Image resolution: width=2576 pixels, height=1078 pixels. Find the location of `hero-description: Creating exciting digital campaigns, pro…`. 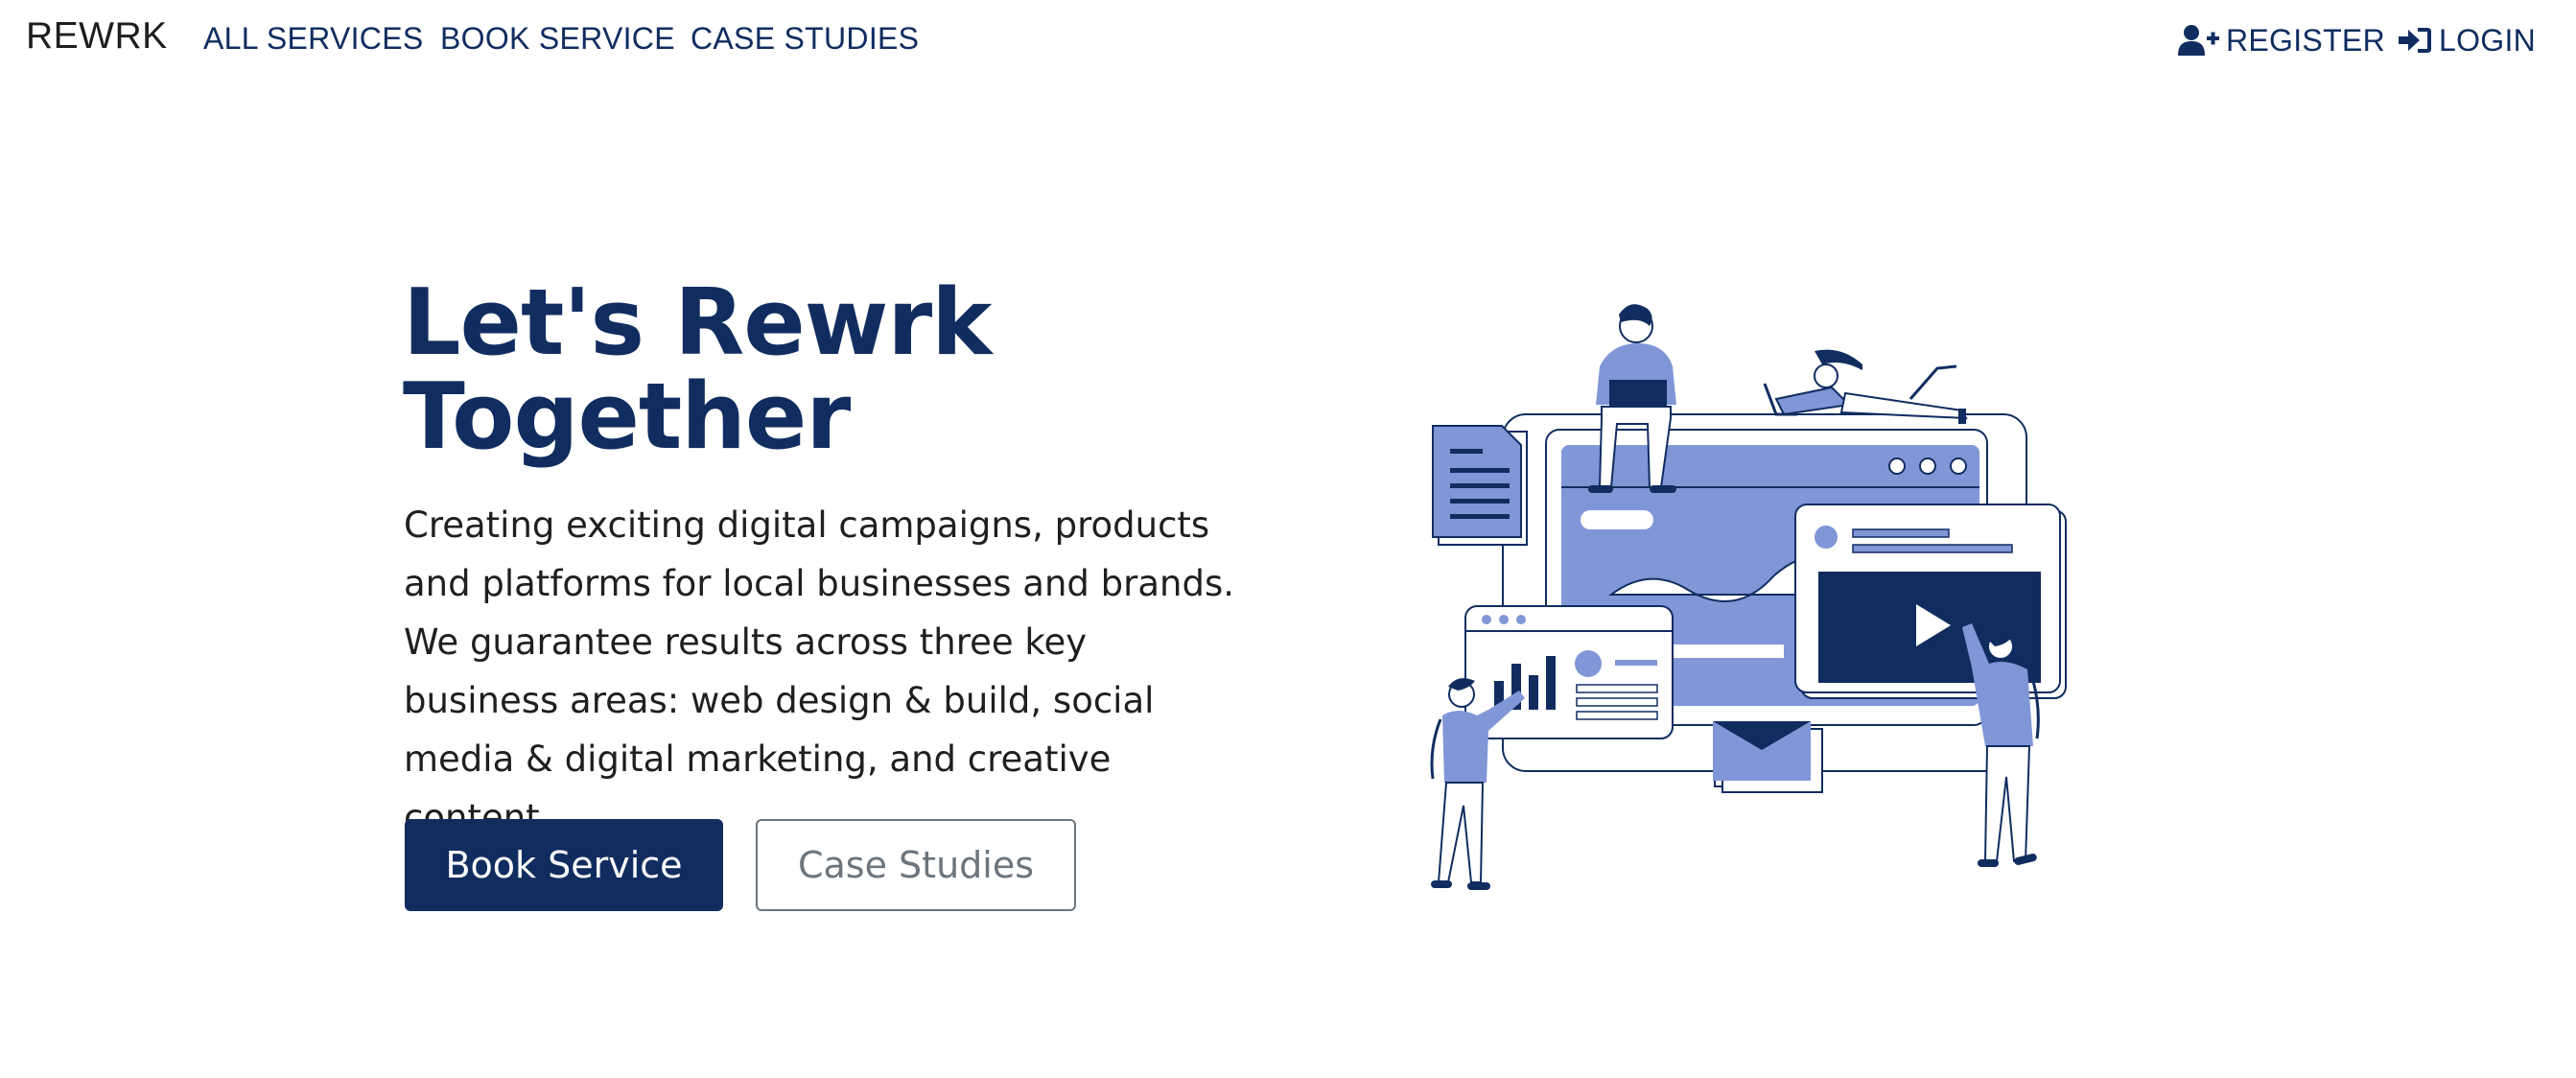

hero-description: Creating exciting digital campaigns, pro… is located at coordinates (819, 671).